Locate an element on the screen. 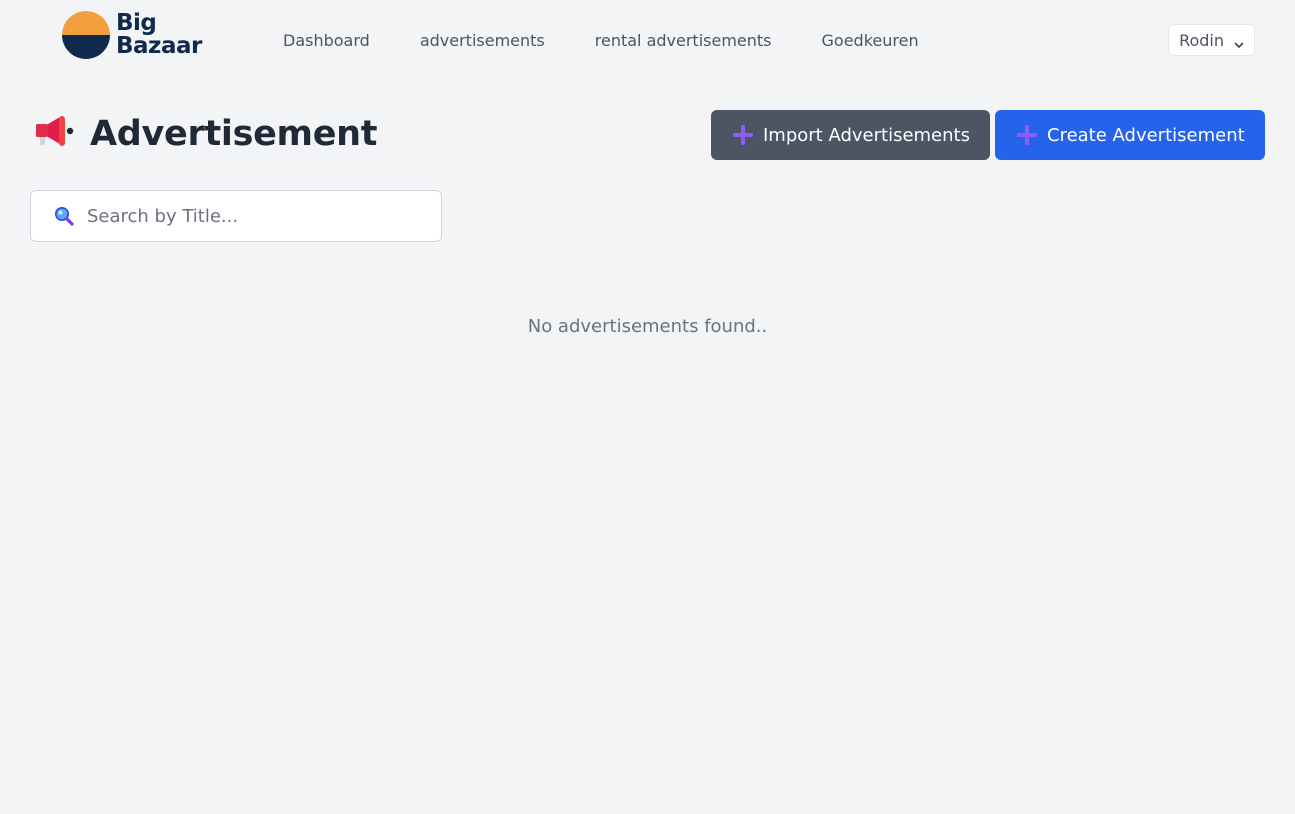 The width and height of the screenshot is (1295, 814). nav-item-advertisements: advertisements is located at coordinates (482, 40).